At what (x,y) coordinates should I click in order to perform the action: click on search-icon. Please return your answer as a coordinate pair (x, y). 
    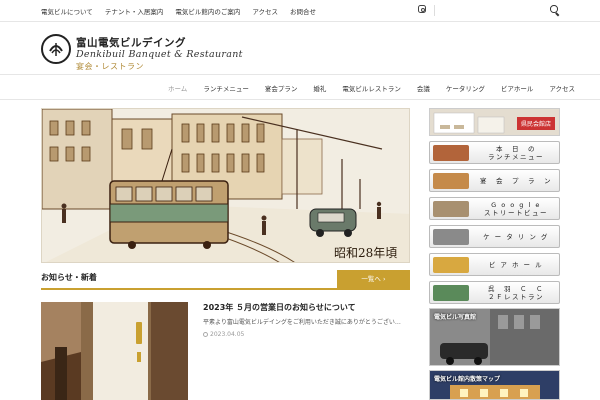
    Looking at the image, I should click on (555, 10).